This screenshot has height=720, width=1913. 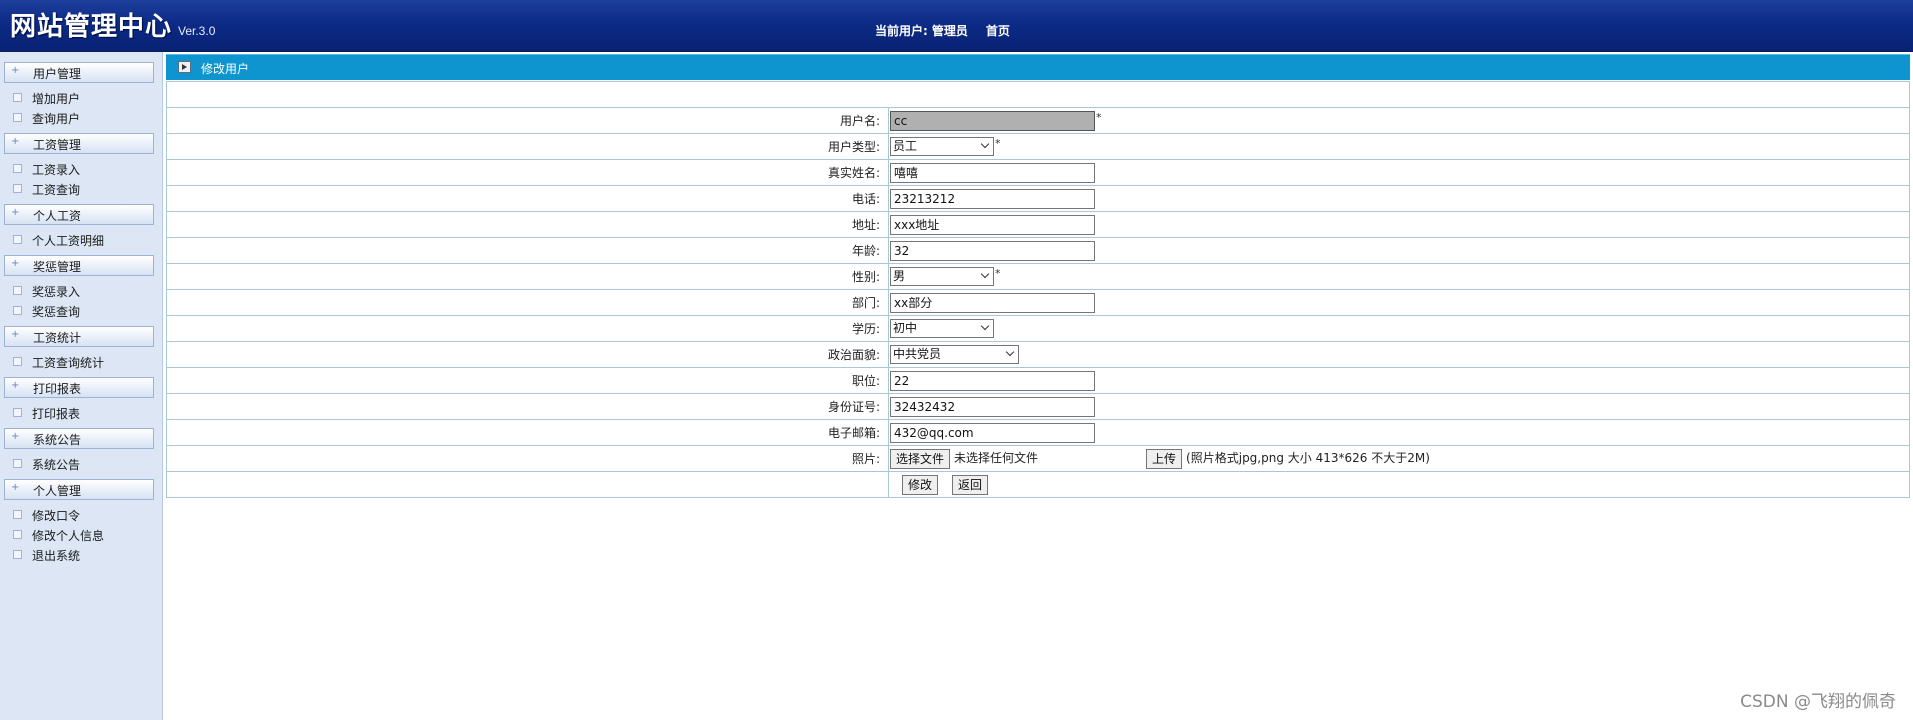 I want to click on menu-item-label: 系统公告, so click(x=56, y=465).